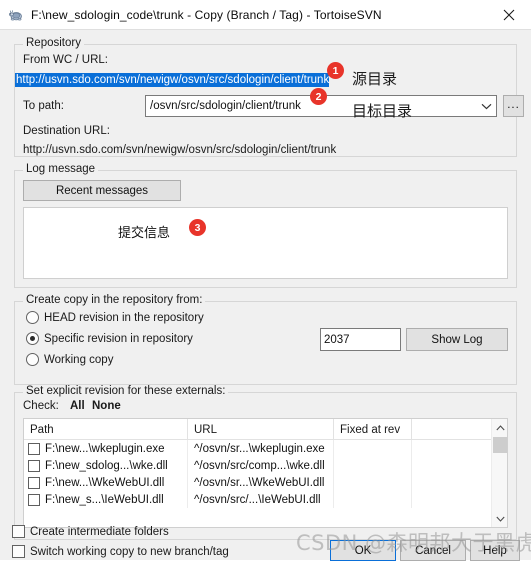  What do you see at coordinates (16, 15) in the screenshot?
I see `tortoisesvn-turtle-icon` at bounding box center [16, 15].